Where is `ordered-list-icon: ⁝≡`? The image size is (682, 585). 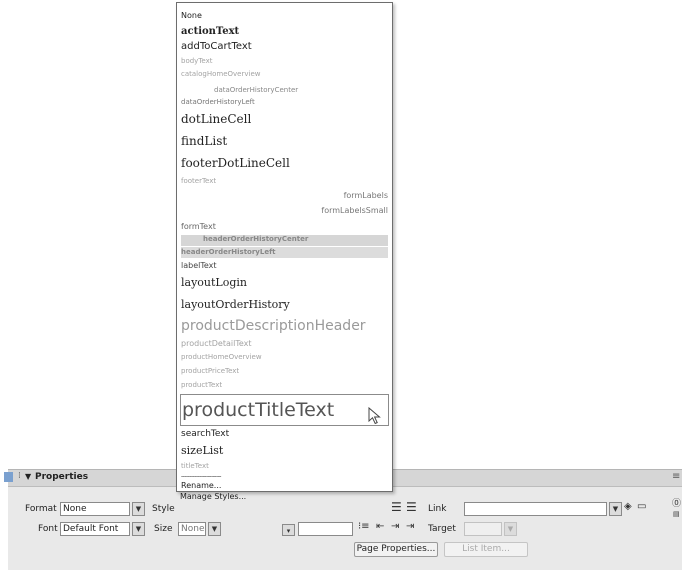
ordered-list-icon: ⁝≡ is located at coordinates (364, 527).